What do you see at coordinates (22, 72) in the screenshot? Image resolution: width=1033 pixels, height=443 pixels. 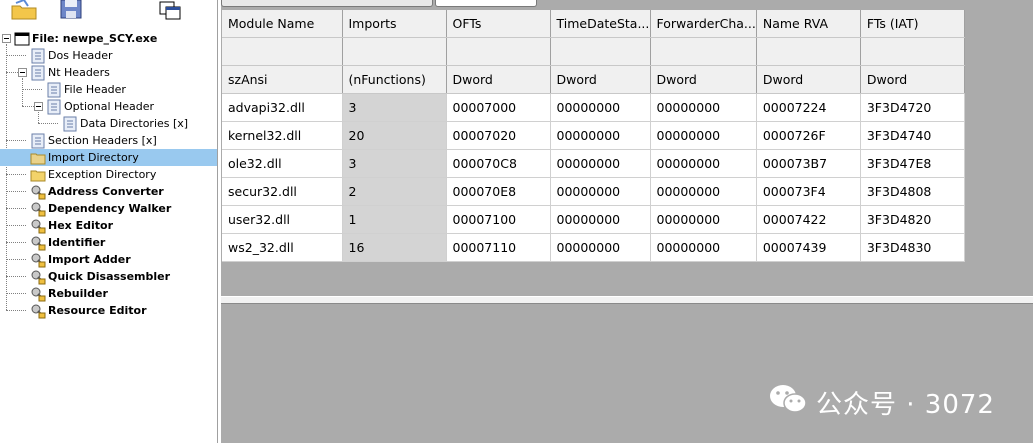 I see `collapse-nt-headers-toggle` at bounding box center [22, 72].